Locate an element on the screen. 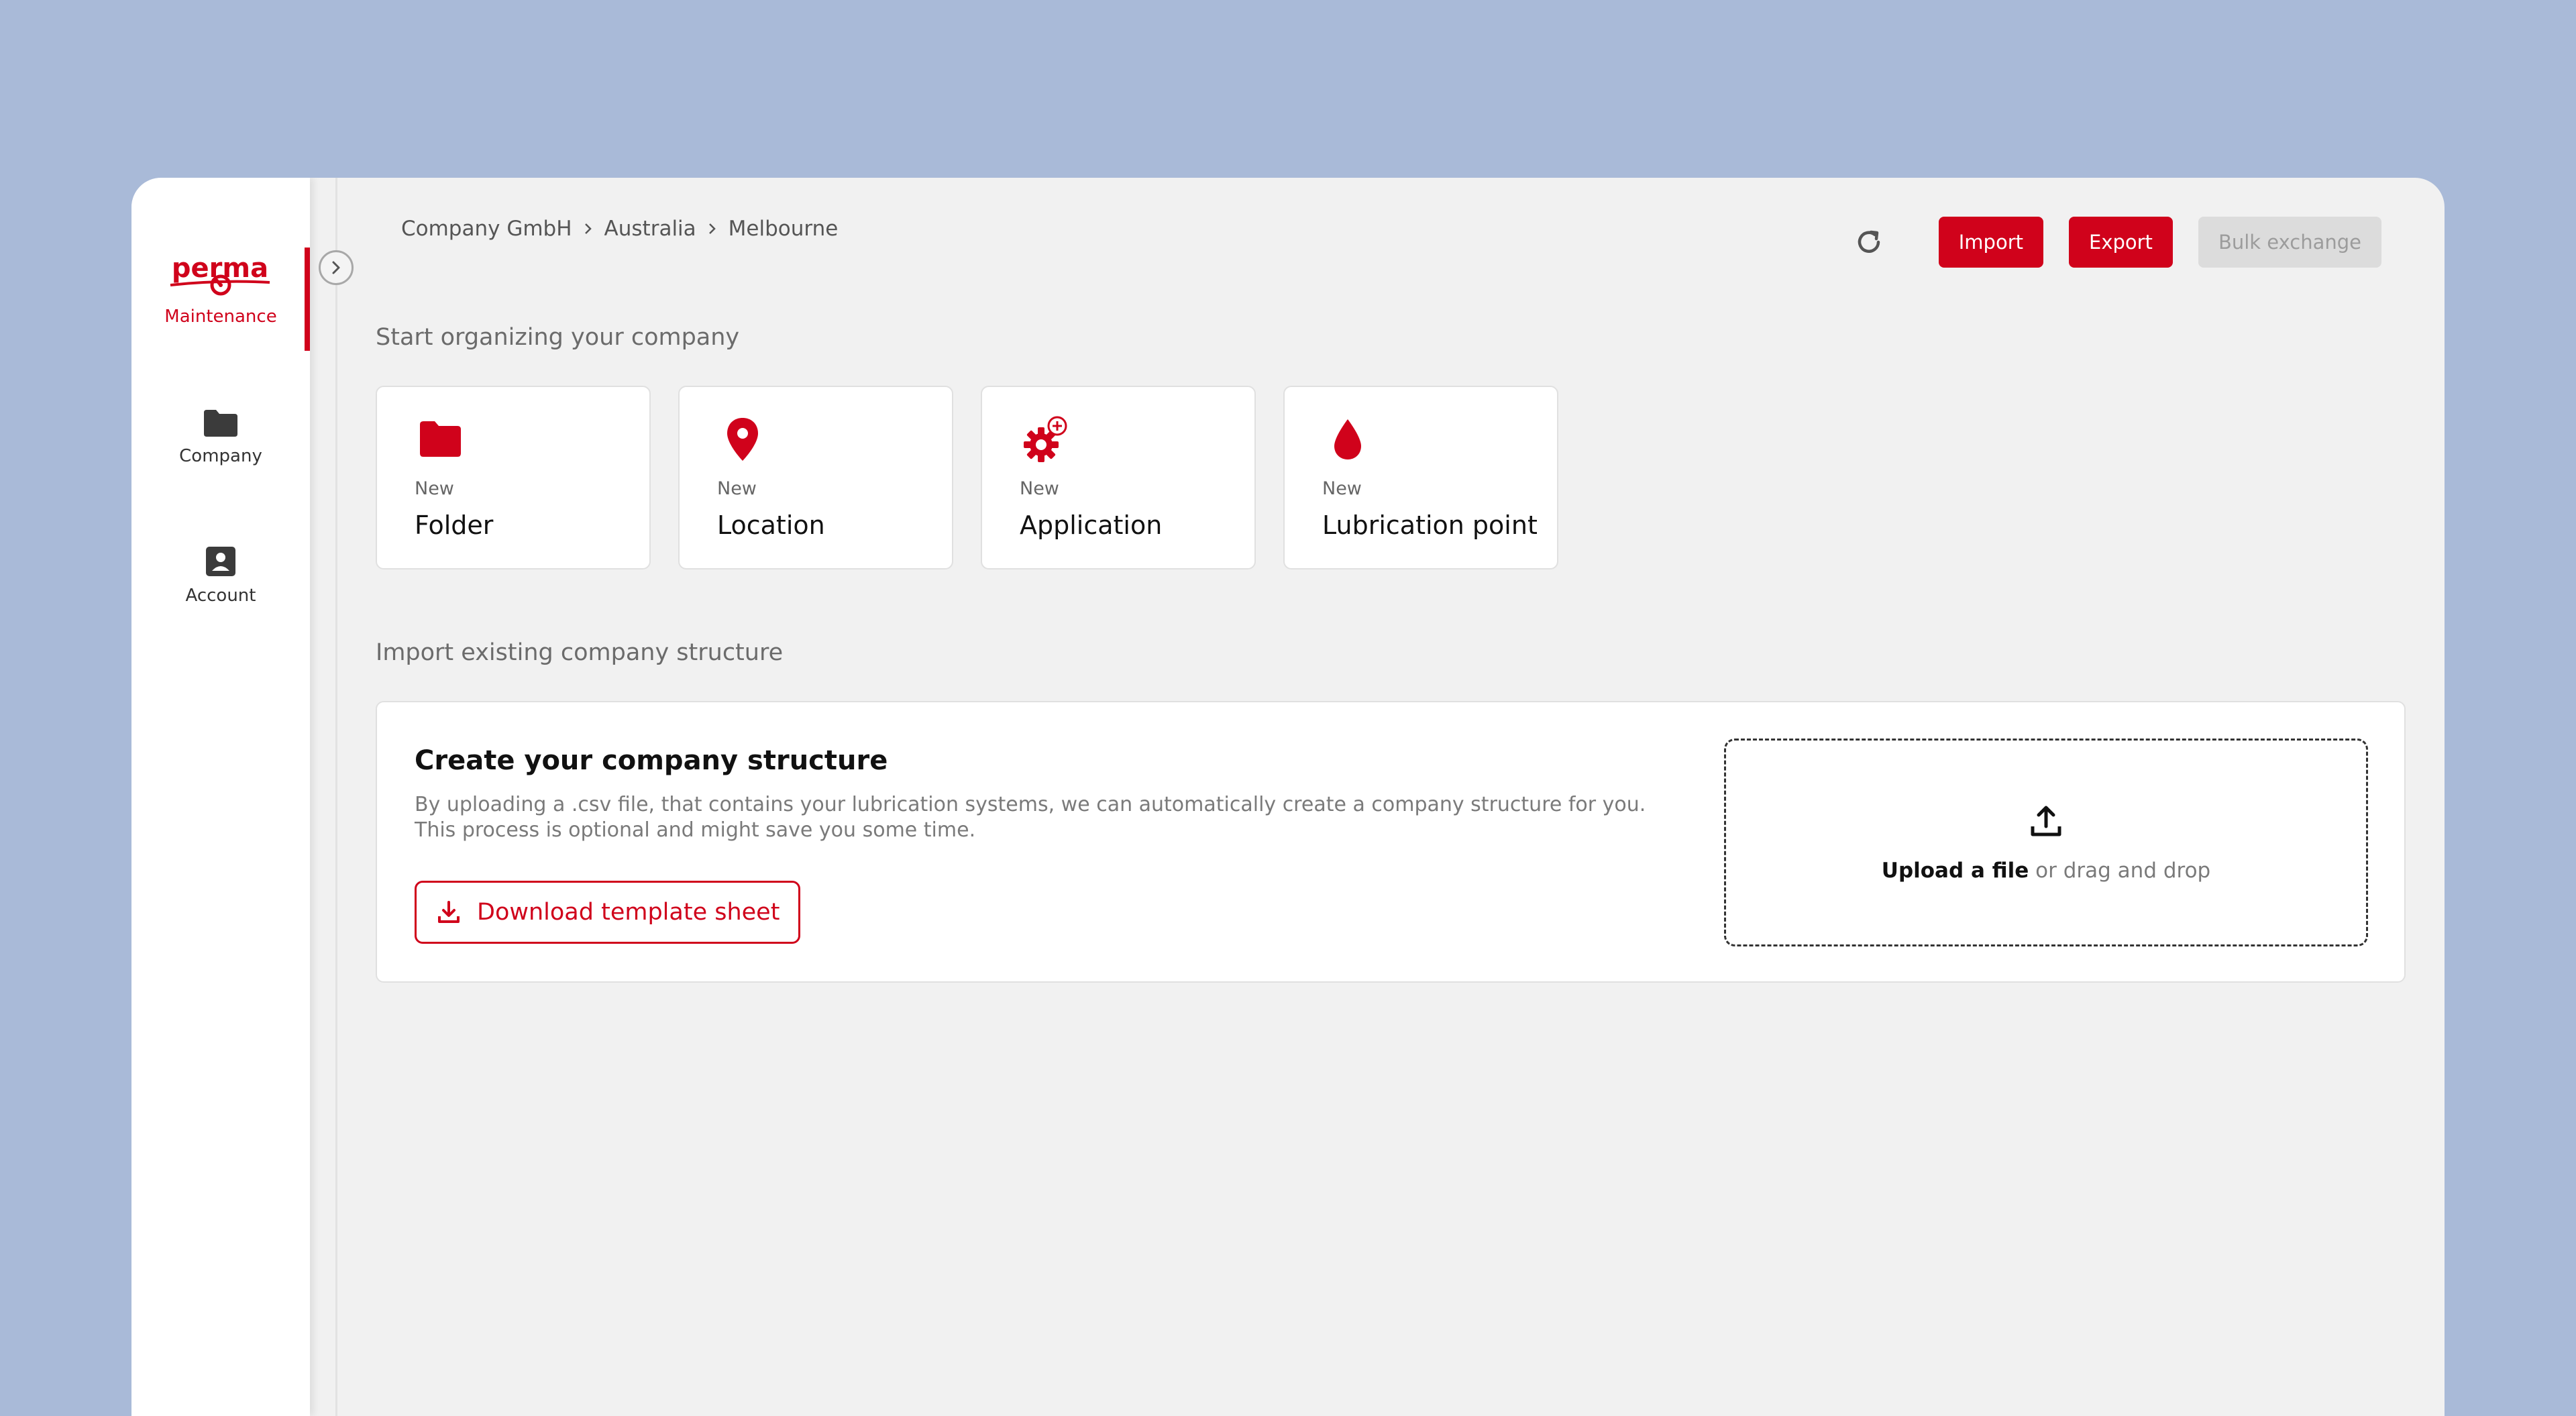  breadcrumb-item: Australia is located at coordinates (650, 229).